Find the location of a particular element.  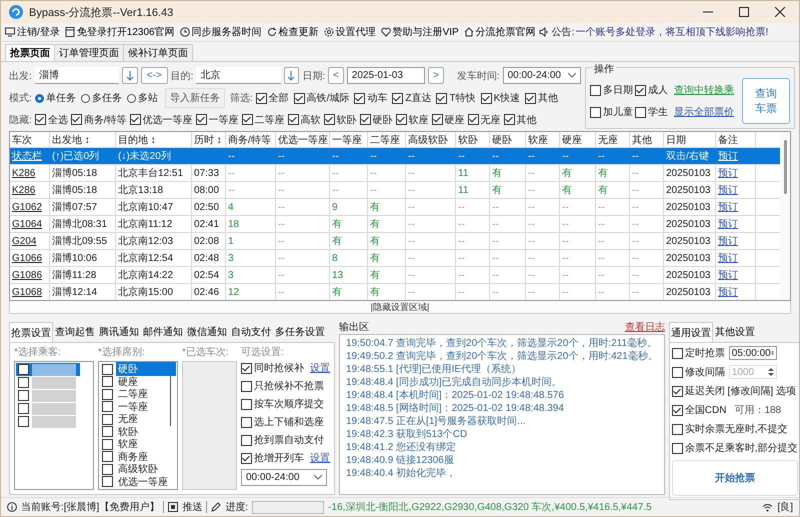

hide-settings-button: |隐藏设置区域| is located at coordinates (400, 307).